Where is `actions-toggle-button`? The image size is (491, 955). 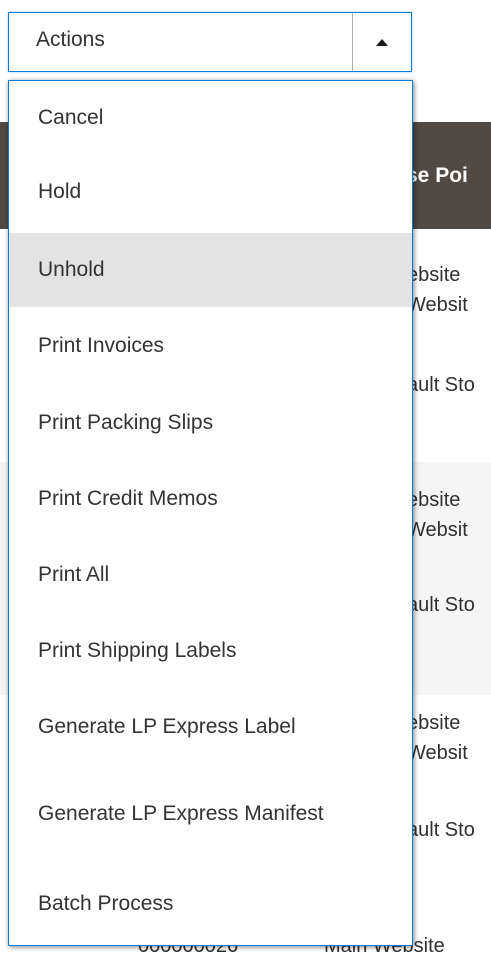 actions-toggle-button is located at coordinates (381, 42).